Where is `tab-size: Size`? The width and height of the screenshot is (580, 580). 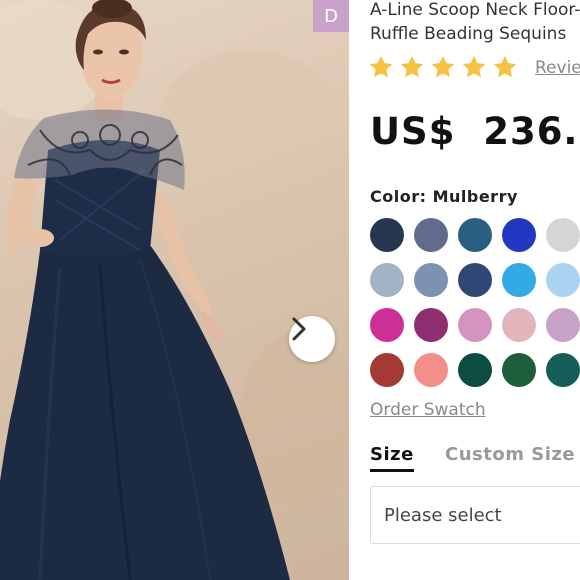
tab-size: Size is located at coordinates (392, 458).